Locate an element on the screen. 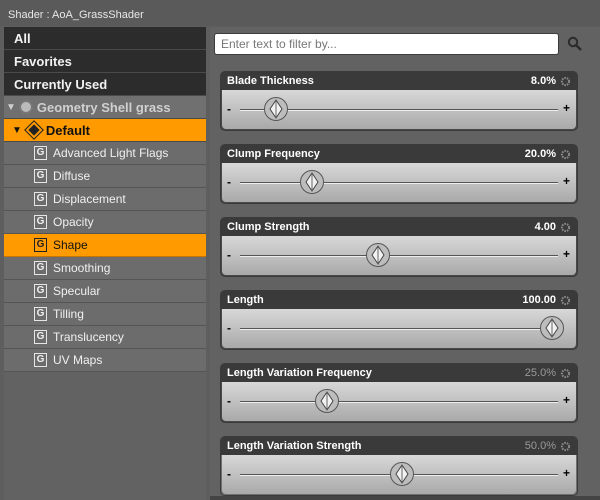  property-value: 20.0% is located at coordinates (540, 154).